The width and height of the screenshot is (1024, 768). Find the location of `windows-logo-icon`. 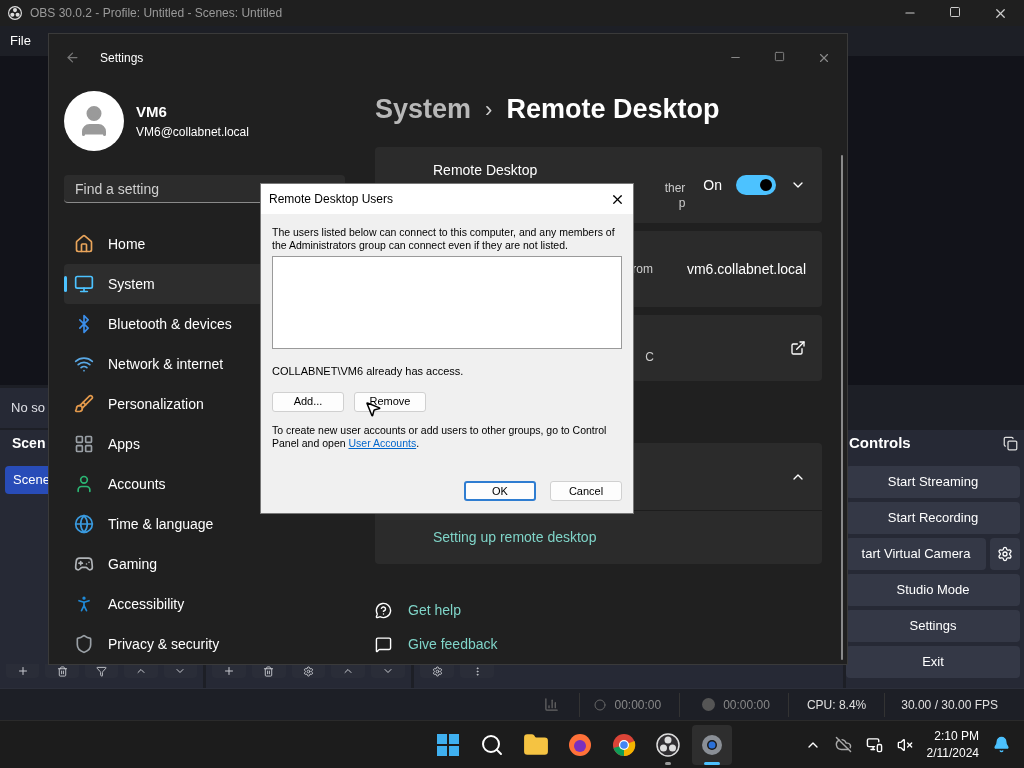

windows-logo-icon is located at coordinates (447, 744).